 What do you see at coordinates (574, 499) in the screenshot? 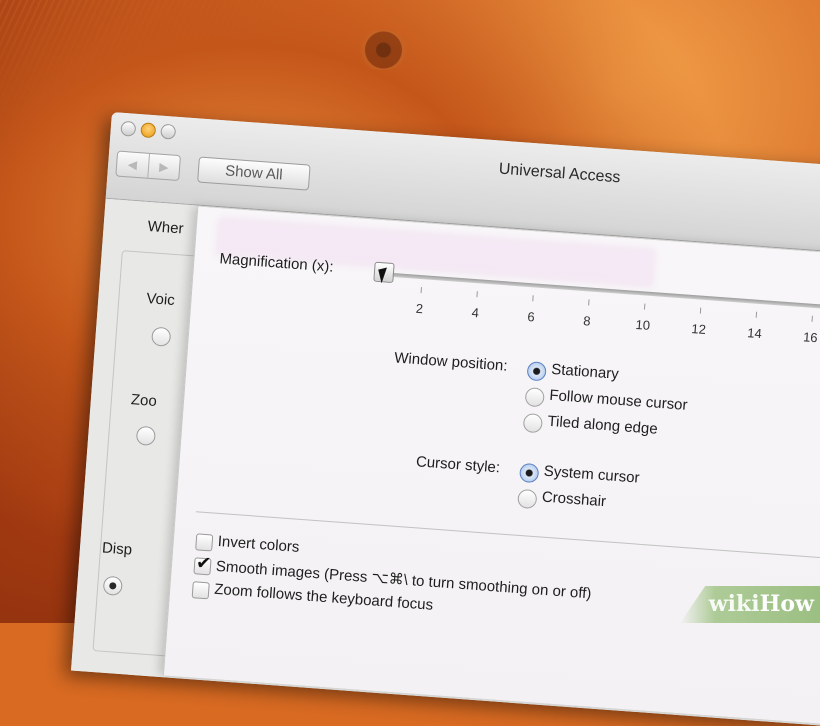
I see `option-crosshair: Crosshair` at bounding box center [574, 499].